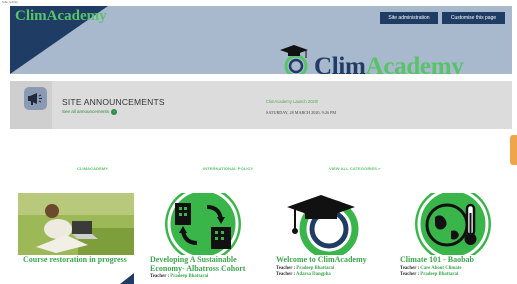  What do you see at coordinates (301, 112) in the screenshot?
I see `announcement-post-date: SATURDAY, 28 MARCH 2020, 9:26 PM` at bounding box center [301, 112].